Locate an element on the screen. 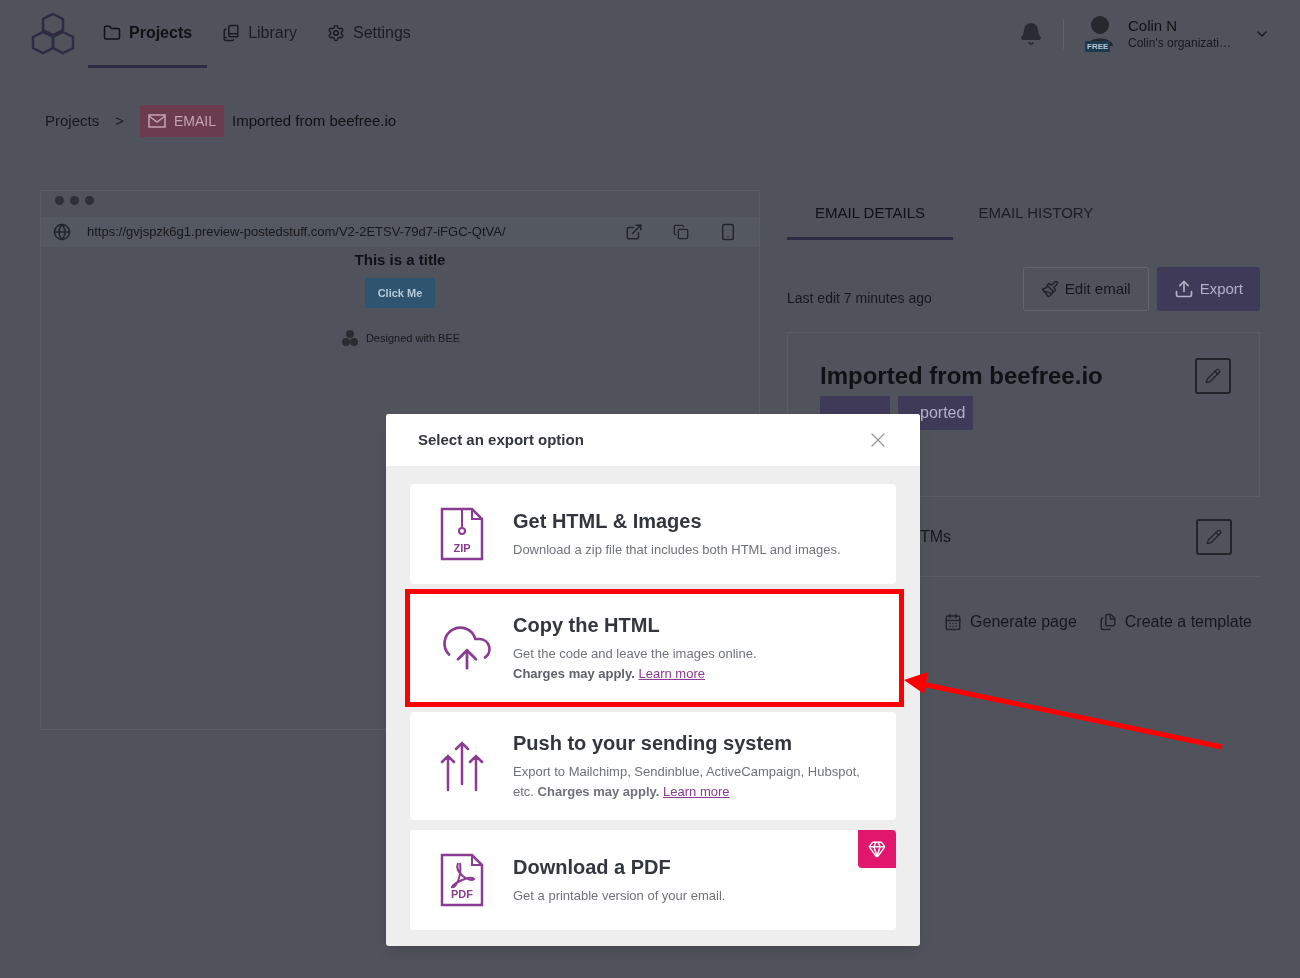 The height and width of the screenshot is (978, 1300). export-option-card: PDF Download a PDF Get a printable version of your email. is located at coordinates (653, 880).